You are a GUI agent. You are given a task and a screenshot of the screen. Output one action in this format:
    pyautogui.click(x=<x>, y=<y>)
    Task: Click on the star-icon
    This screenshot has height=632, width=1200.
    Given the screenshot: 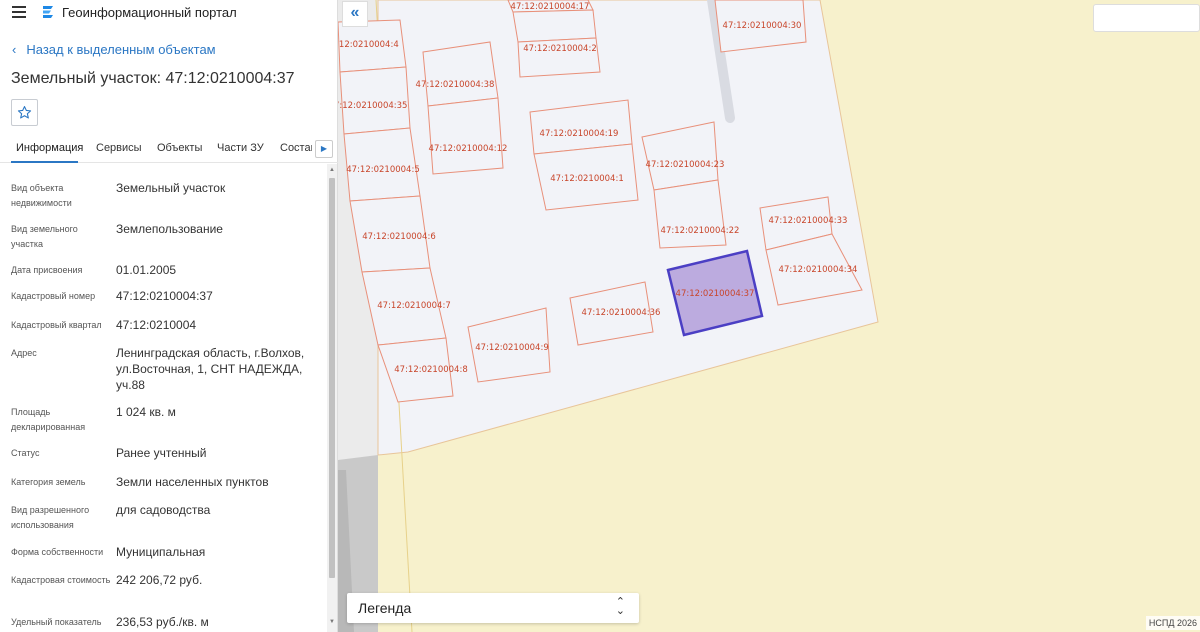 What is the action you would take?
    pyautogui.click(x=24, y=112)
    